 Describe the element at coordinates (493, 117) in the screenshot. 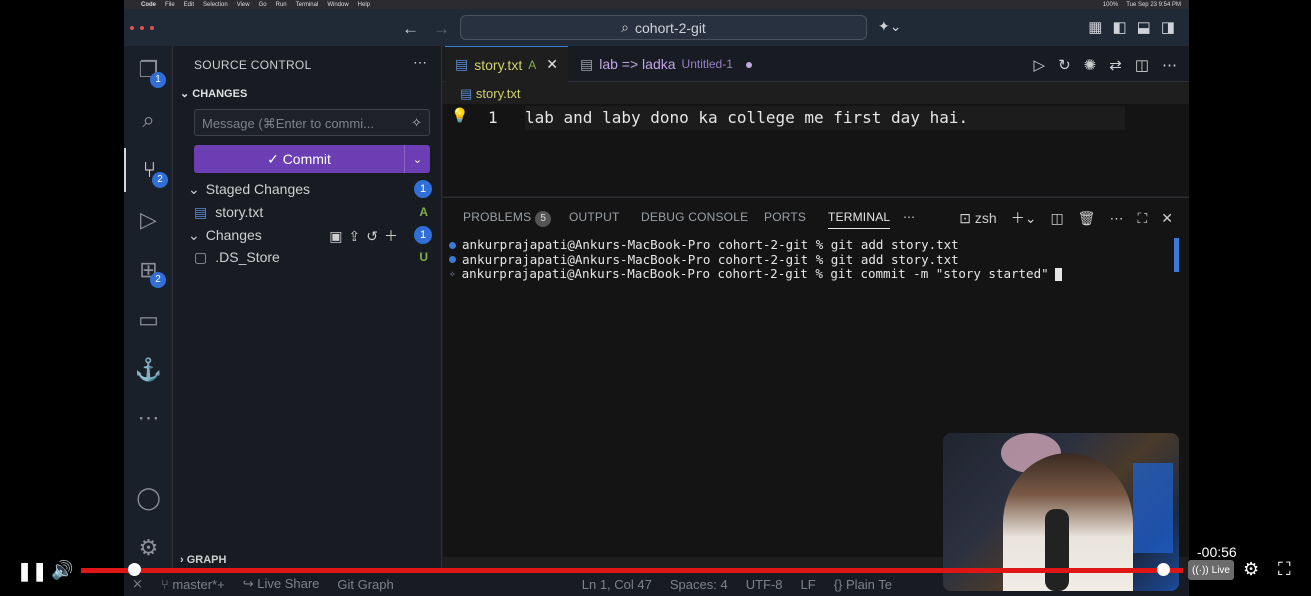

I see `line-number: 1` at that location.